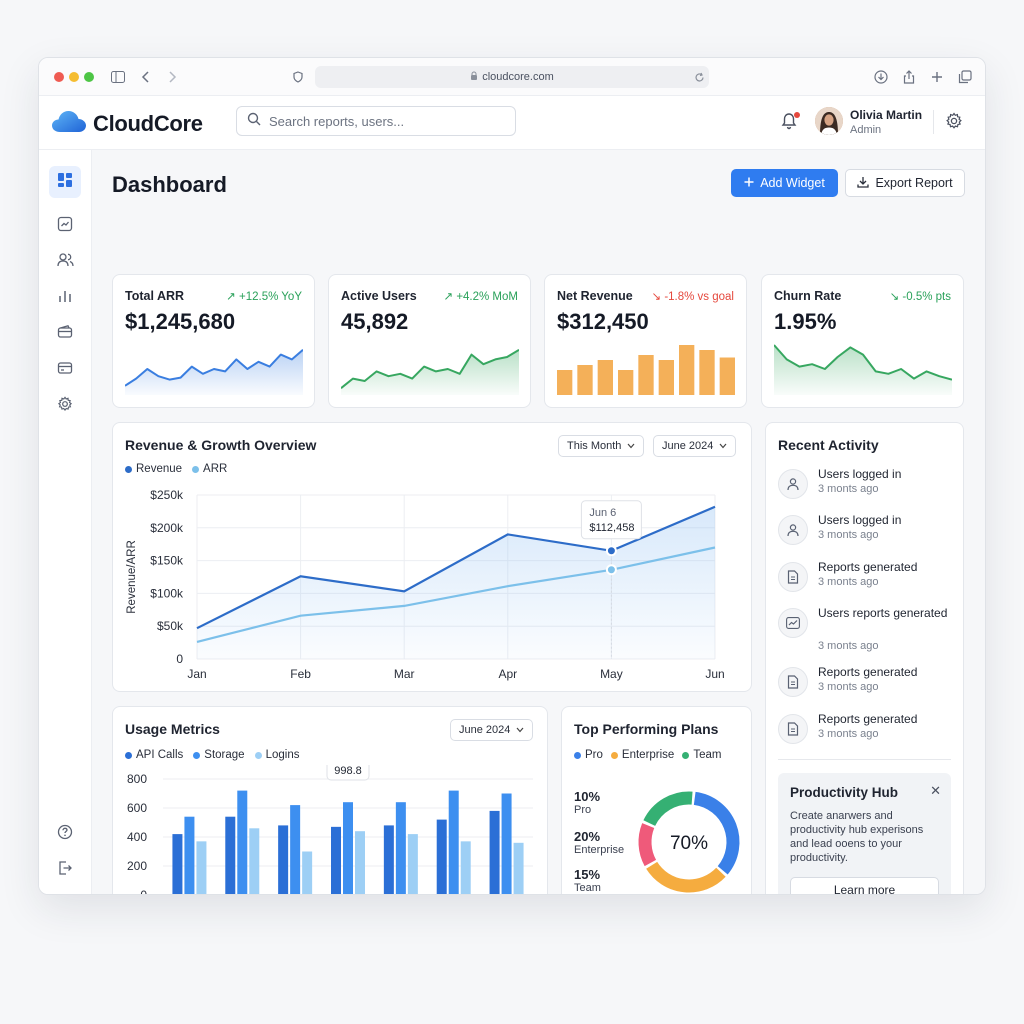  Describe the element at coordinates (699, 77) in the screenshot. I see `reload-icon` at that location.